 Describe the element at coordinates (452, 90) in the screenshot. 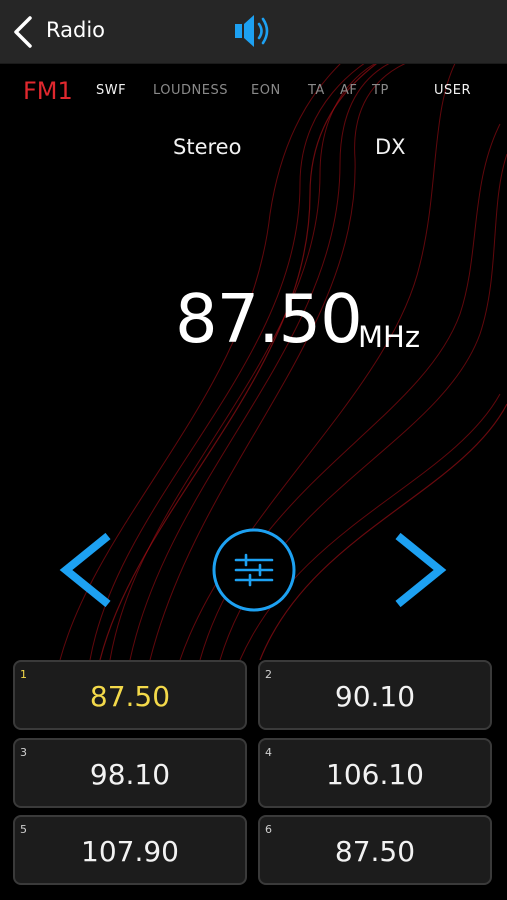

I see `user-toggle: USER` at that location.